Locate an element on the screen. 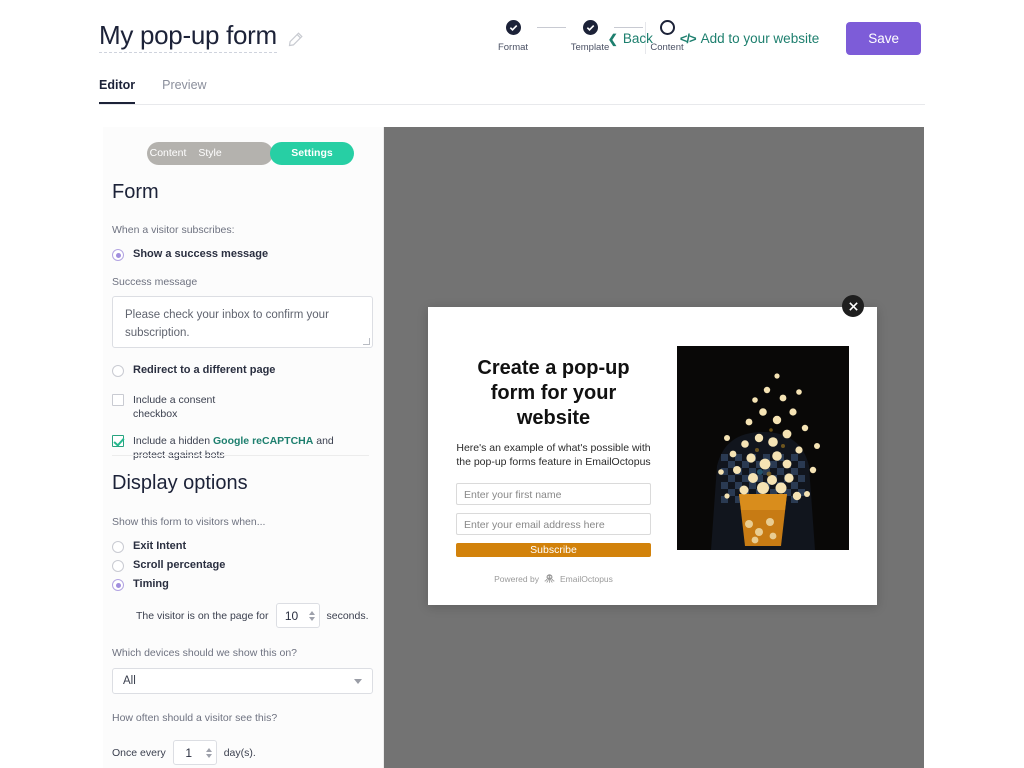  resize-grip-icon is located at coordinates (366, 341).